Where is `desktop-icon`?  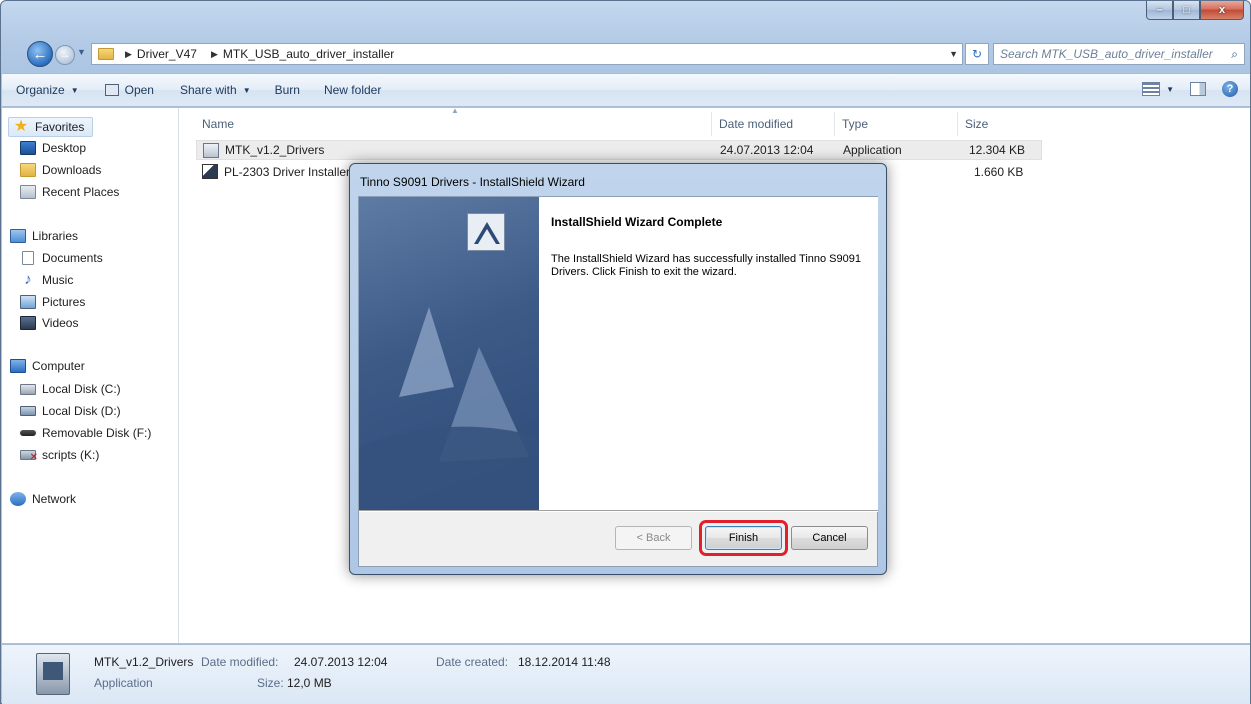
desktop-icon is located at coordinates (28, 148).